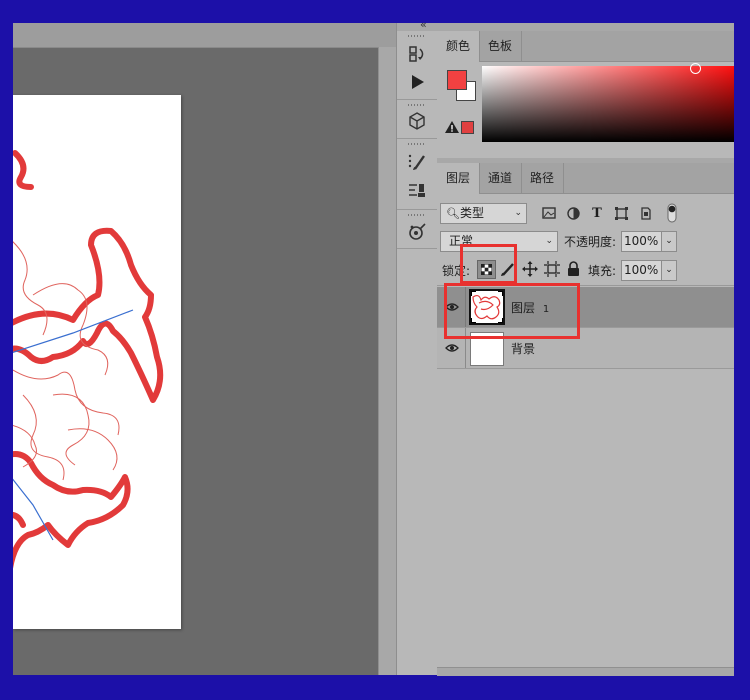 This screenshot has height=700, width=750. I want to click on layers-panel-tabs: 图层 通道 路径, so click(585, 178).